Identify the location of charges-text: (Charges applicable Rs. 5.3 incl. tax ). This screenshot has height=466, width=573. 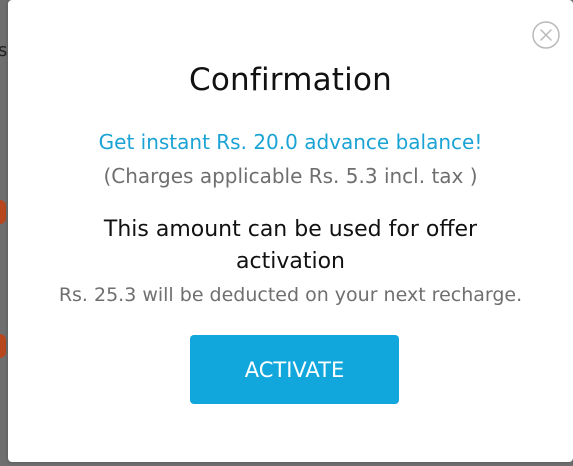
(290, 176).